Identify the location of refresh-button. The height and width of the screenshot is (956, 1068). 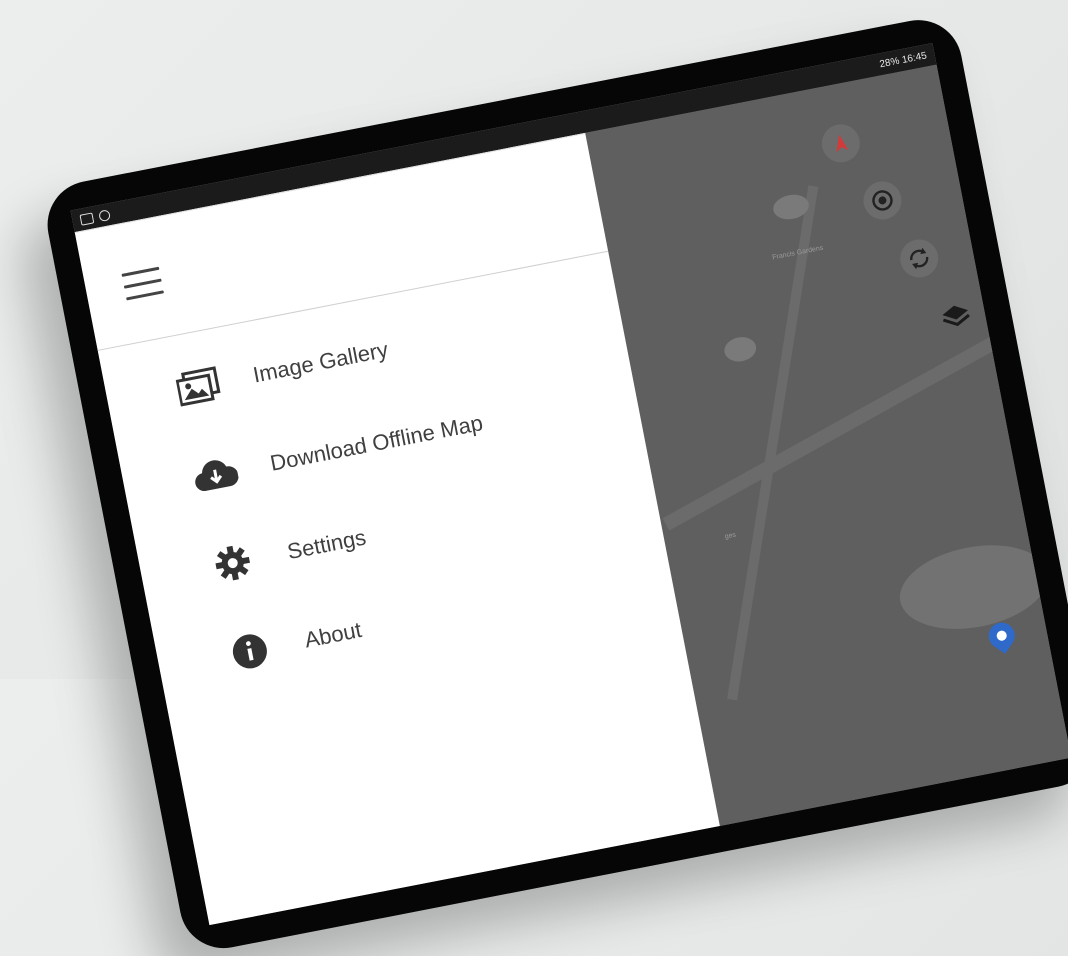
(919, 258).